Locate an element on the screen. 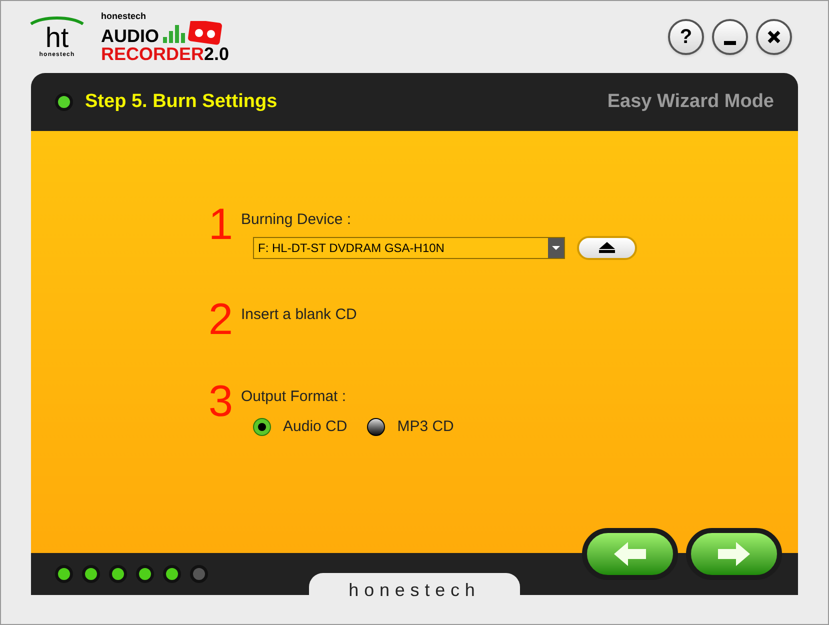 The image size is (829, 625). mode-label: Easy Wizard Mode is located at coordinates (690, 102).